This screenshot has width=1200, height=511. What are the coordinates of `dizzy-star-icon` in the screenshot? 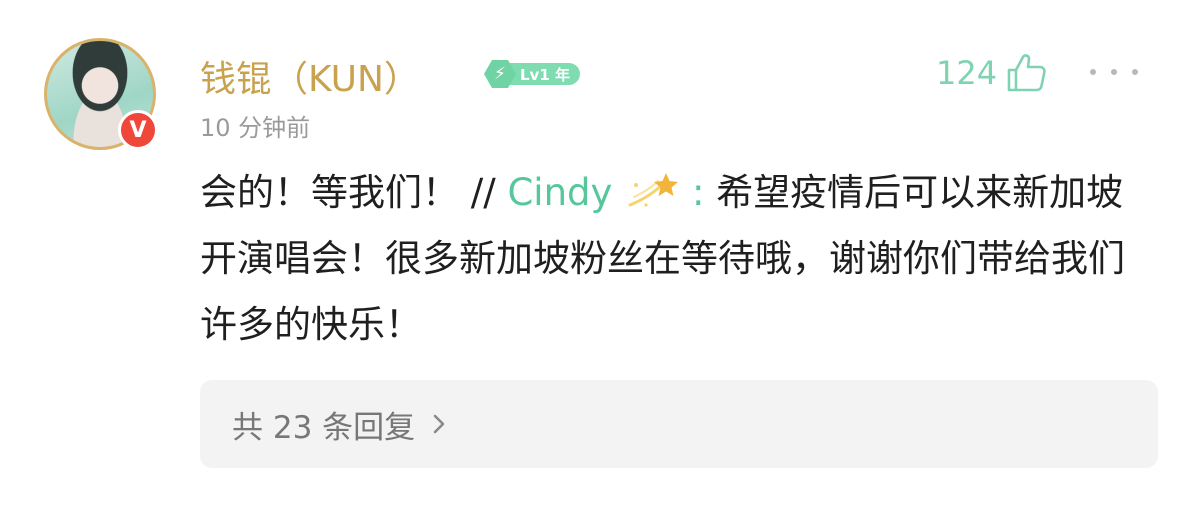 It's located at (653, 190).